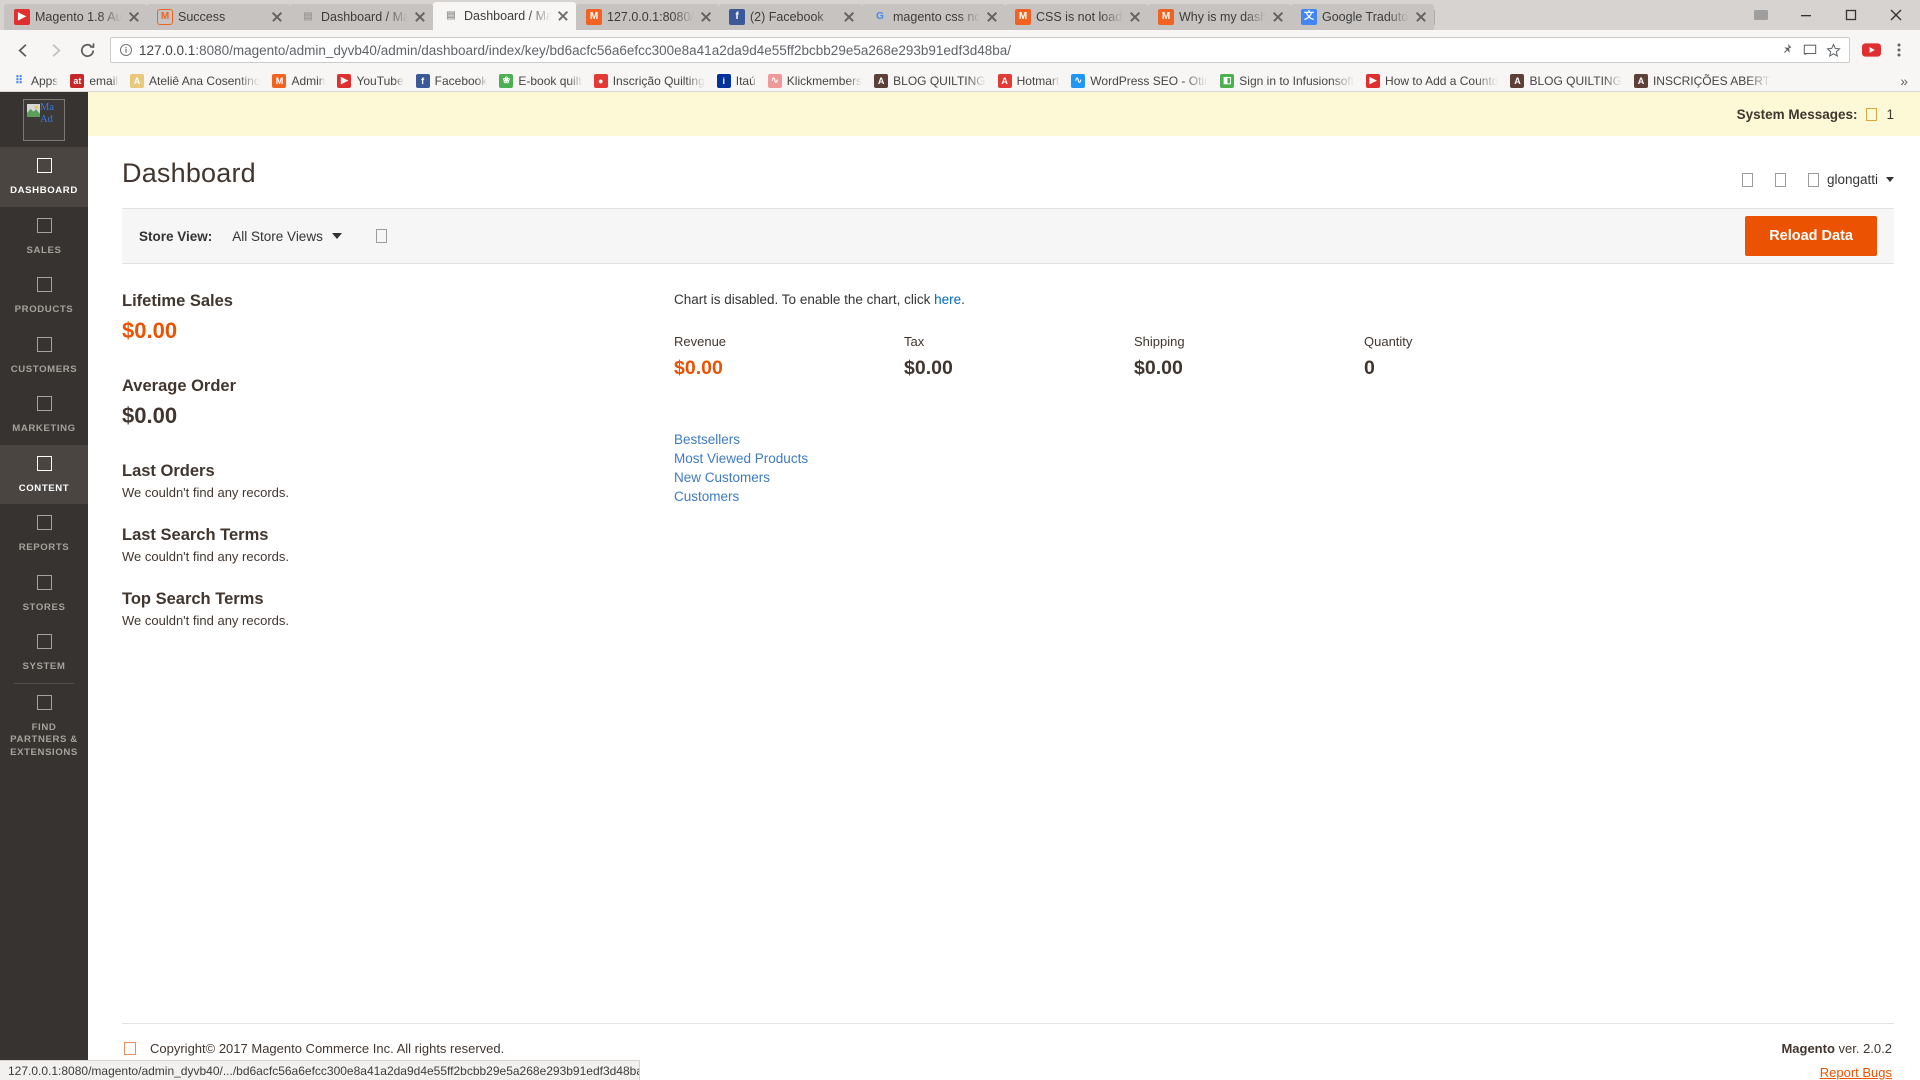  I want to click on grid-tab-new-customers: New Customers, so click(1284, 477).